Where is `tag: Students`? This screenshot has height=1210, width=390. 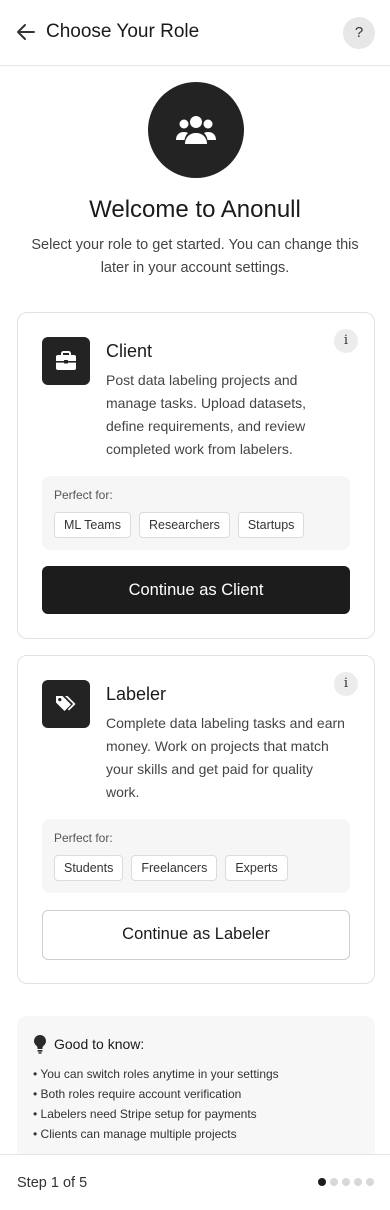
tag: Students is located at coordinates (89, 868).